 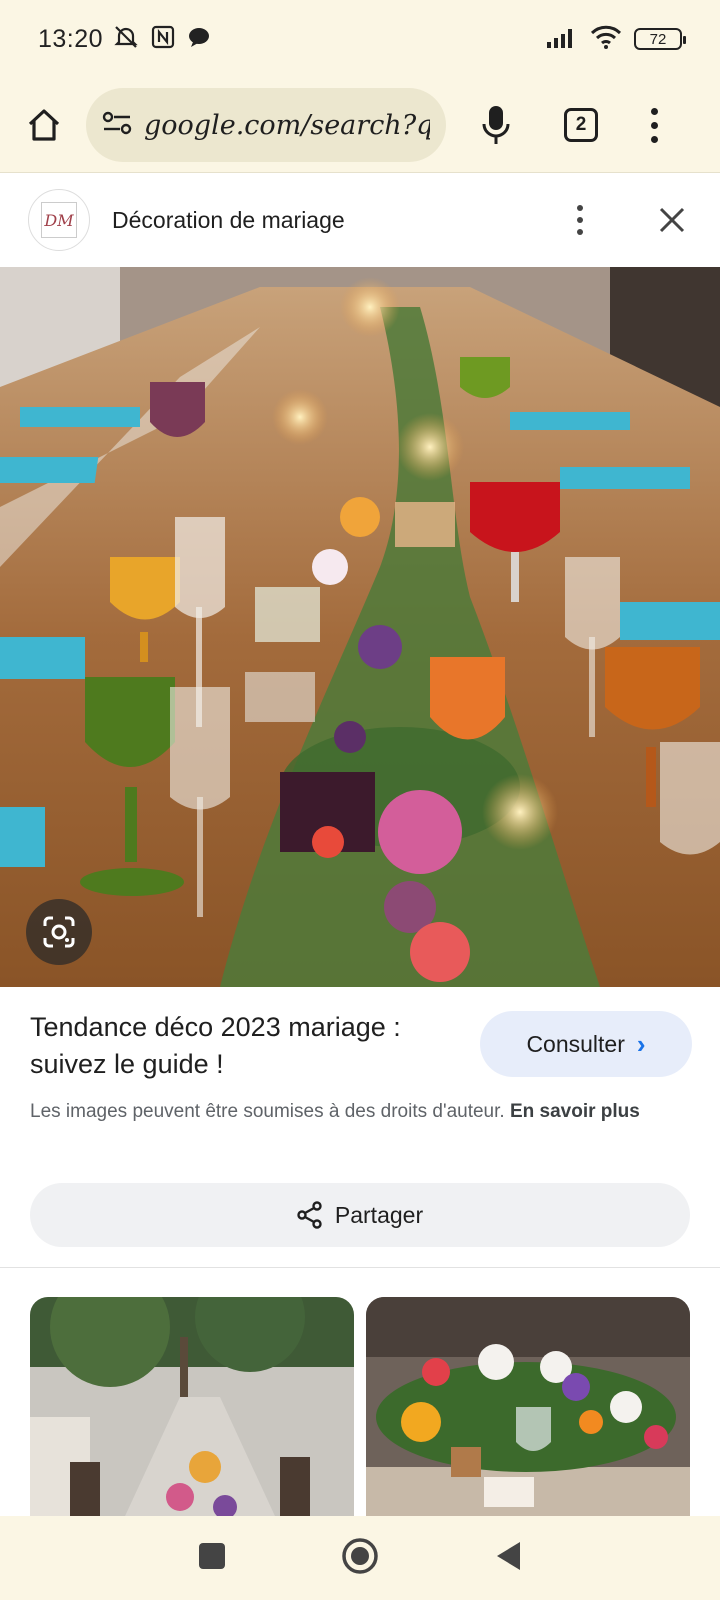 What do you see at coordinates (575, 1111) in the screenshot?
I see `learn-more-link: En savoir plus` at bounding box center [575, 1111].